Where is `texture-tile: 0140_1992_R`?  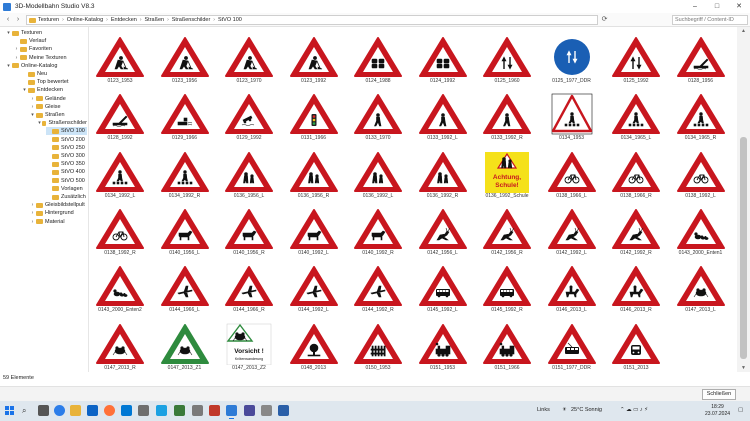 texture-tile: 0140_1992_R is located at coordinates (378, 234).